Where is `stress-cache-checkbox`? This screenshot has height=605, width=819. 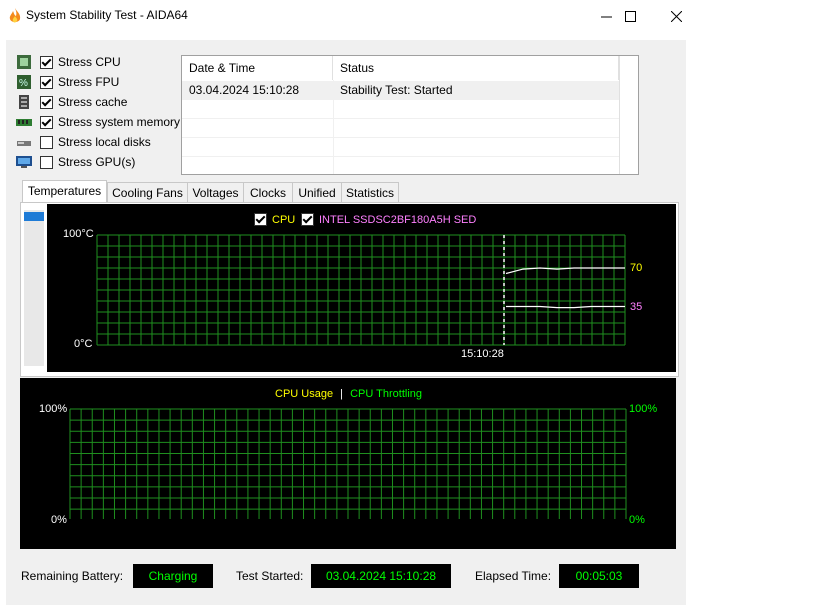
stress-cache-checkbox is located at coordinates (46, 102).